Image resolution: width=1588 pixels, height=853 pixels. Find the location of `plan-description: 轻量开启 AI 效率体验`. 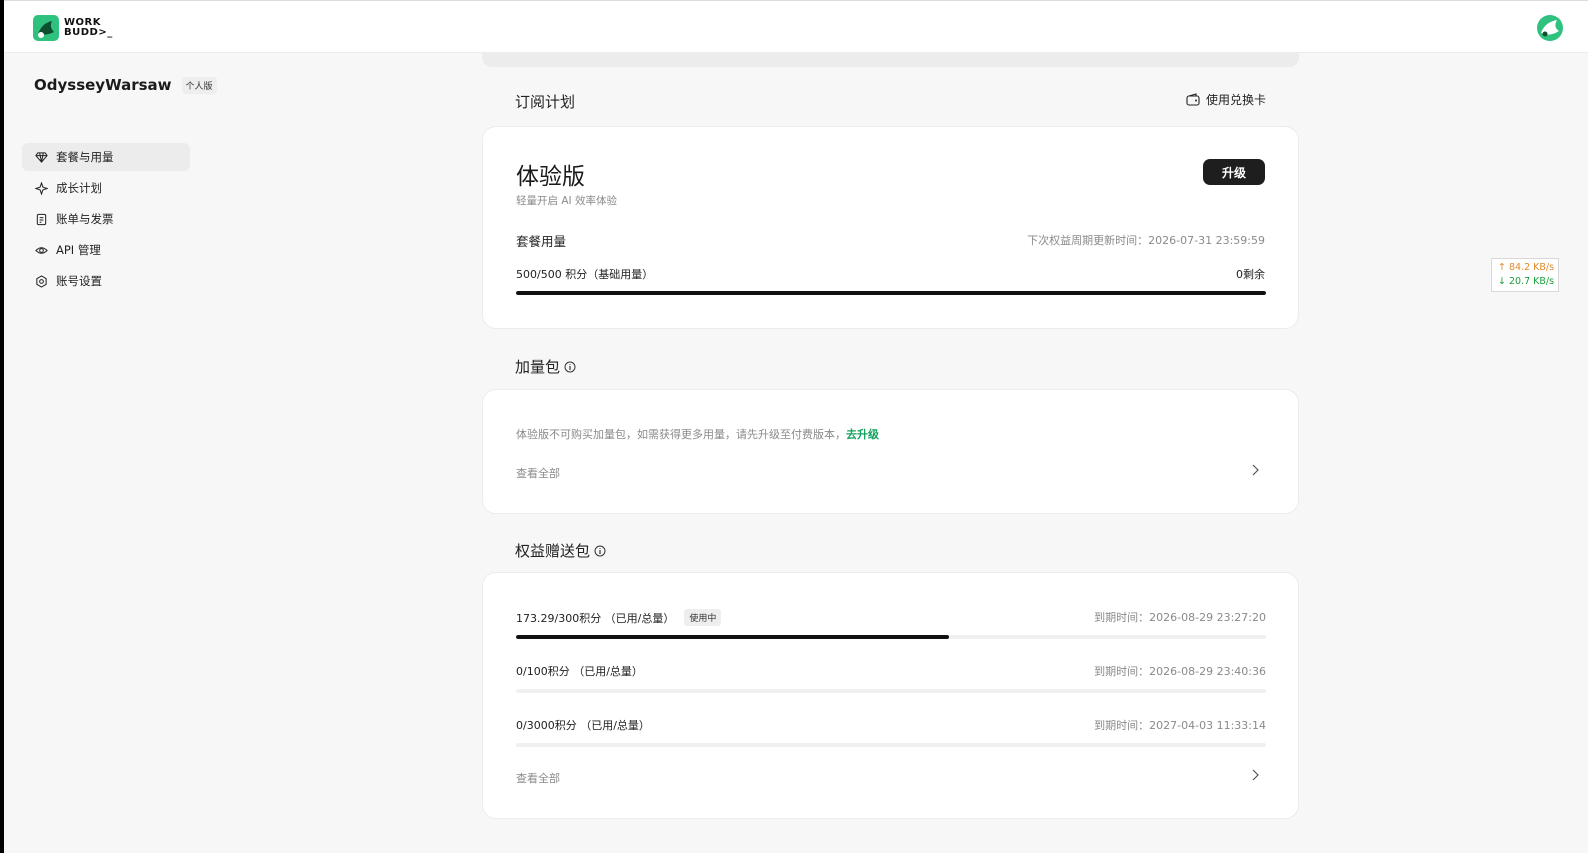

plan-description: 轻量开启 AI 效率体验 is located at coordinates (566, 201).